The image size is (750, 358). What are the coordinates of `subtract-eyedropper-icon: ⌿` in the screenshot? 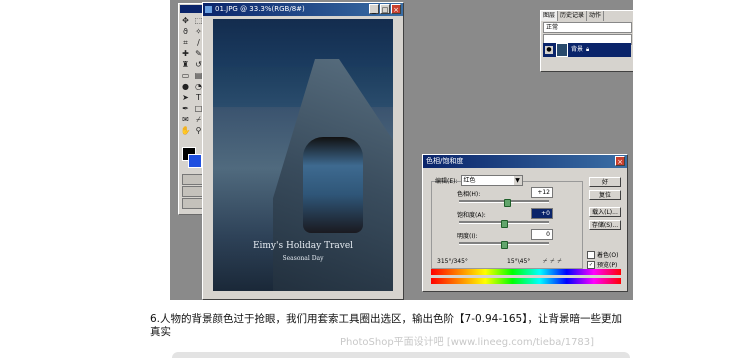 It's located at (559, 261).